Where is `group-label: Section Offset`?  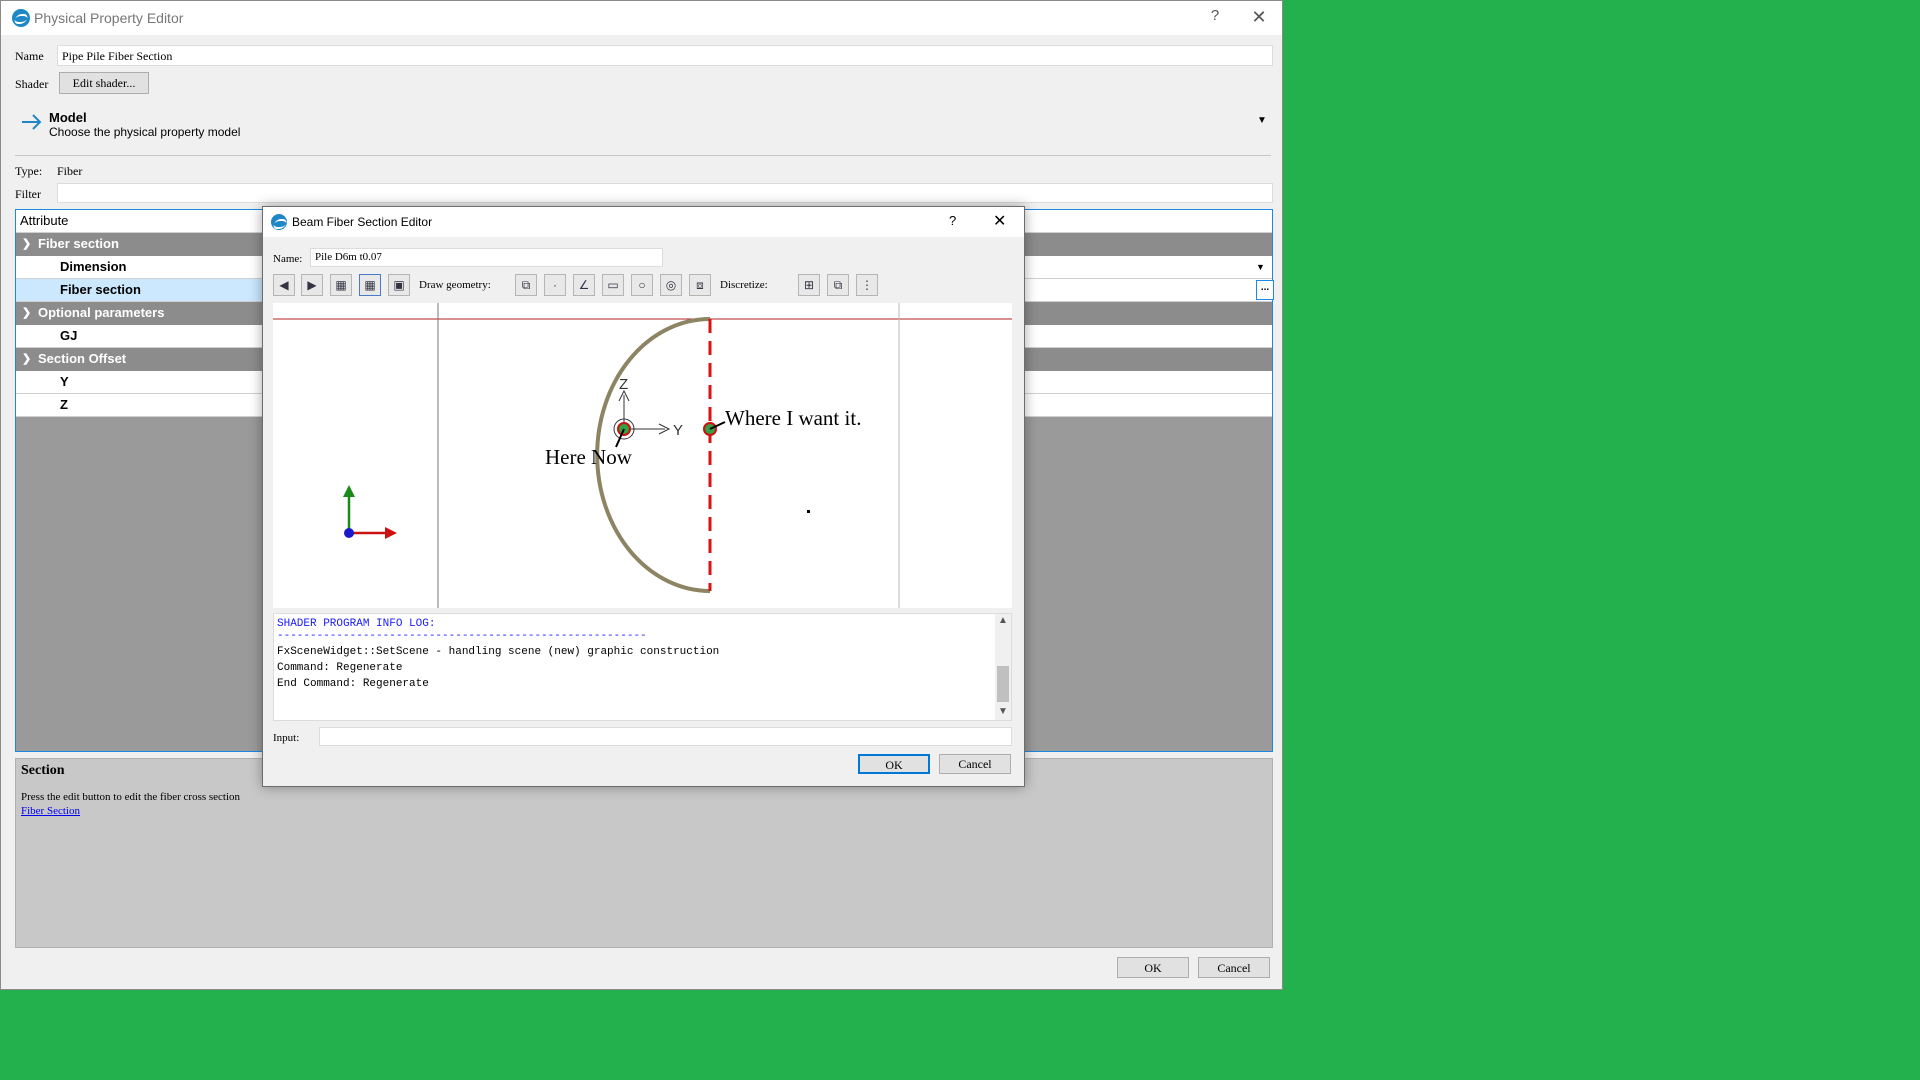 group-label: Section Offset is located at coordinates (82, 358).